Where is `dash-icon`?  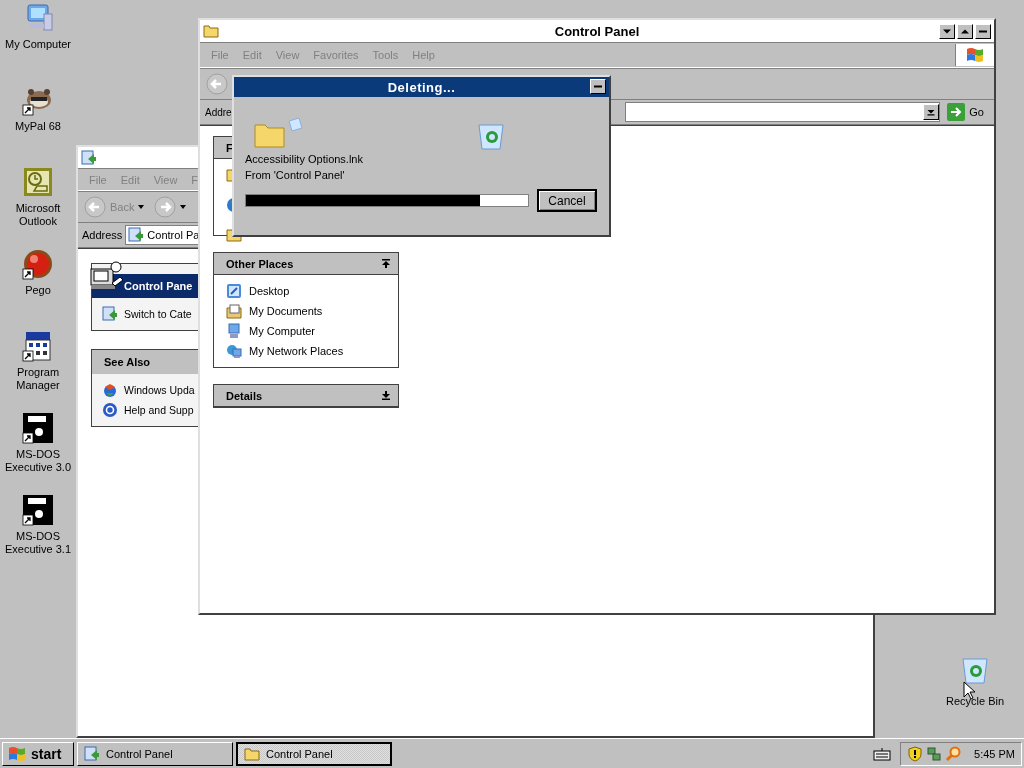 dash-icon is located at coordinates (598, 86).